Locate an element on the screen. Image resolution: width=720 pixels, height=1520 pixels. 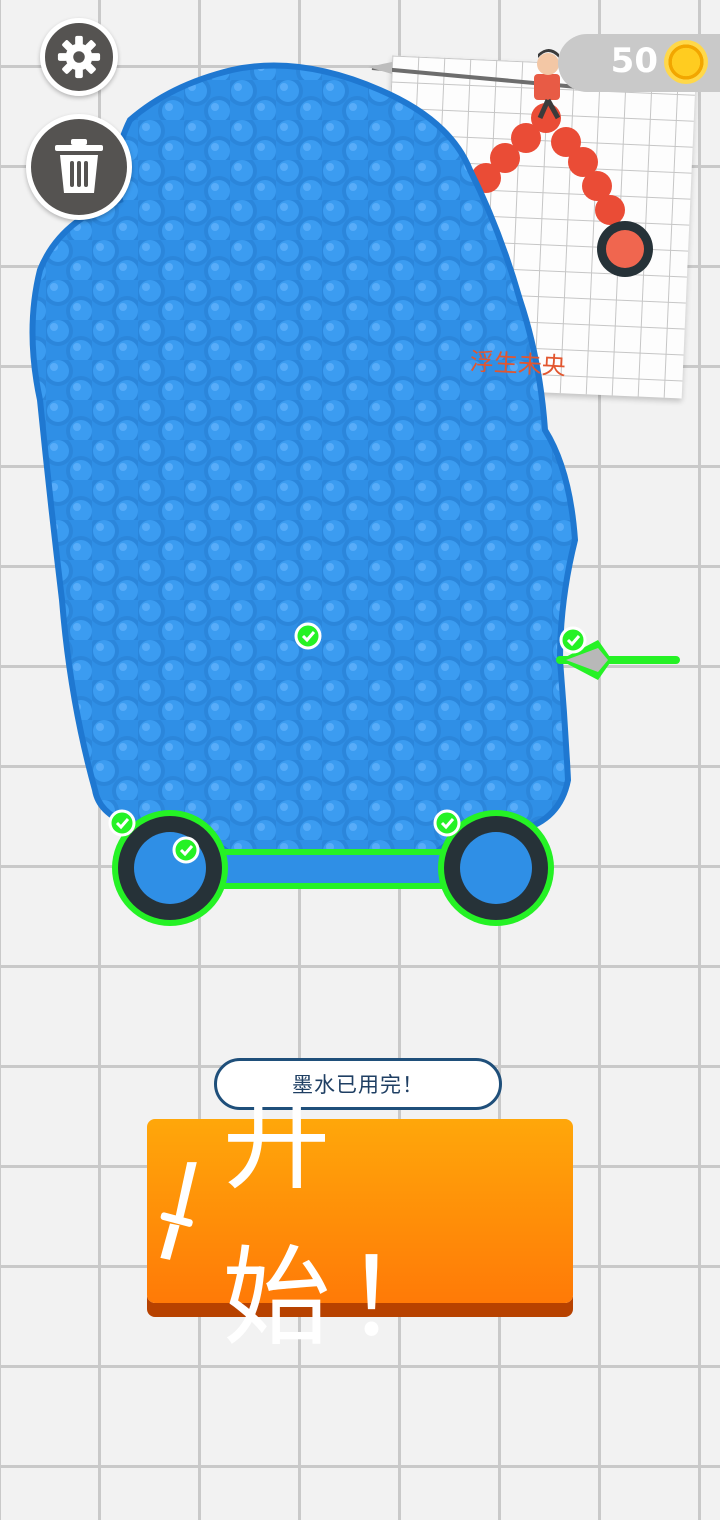
sword-icon is located at coordinates (178, 1211).